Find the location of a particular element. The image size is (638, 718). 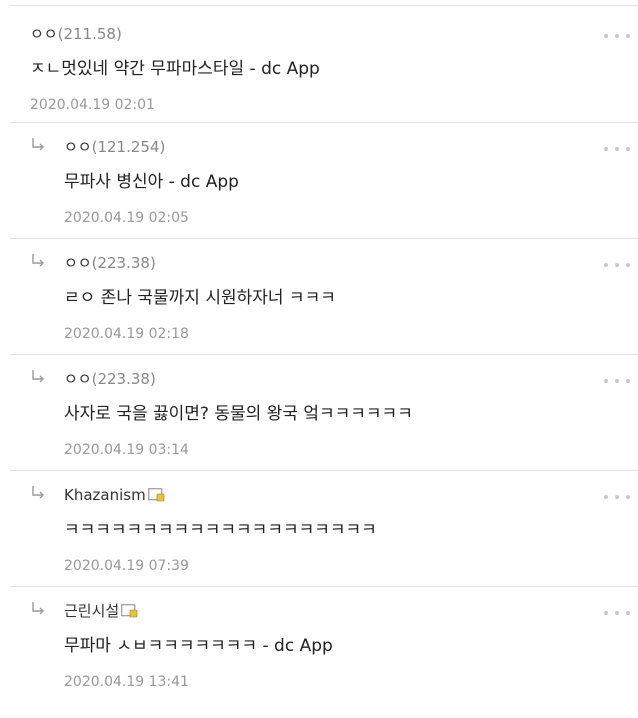

comment-author: 근린시설 is located at coordinates (101, 611).